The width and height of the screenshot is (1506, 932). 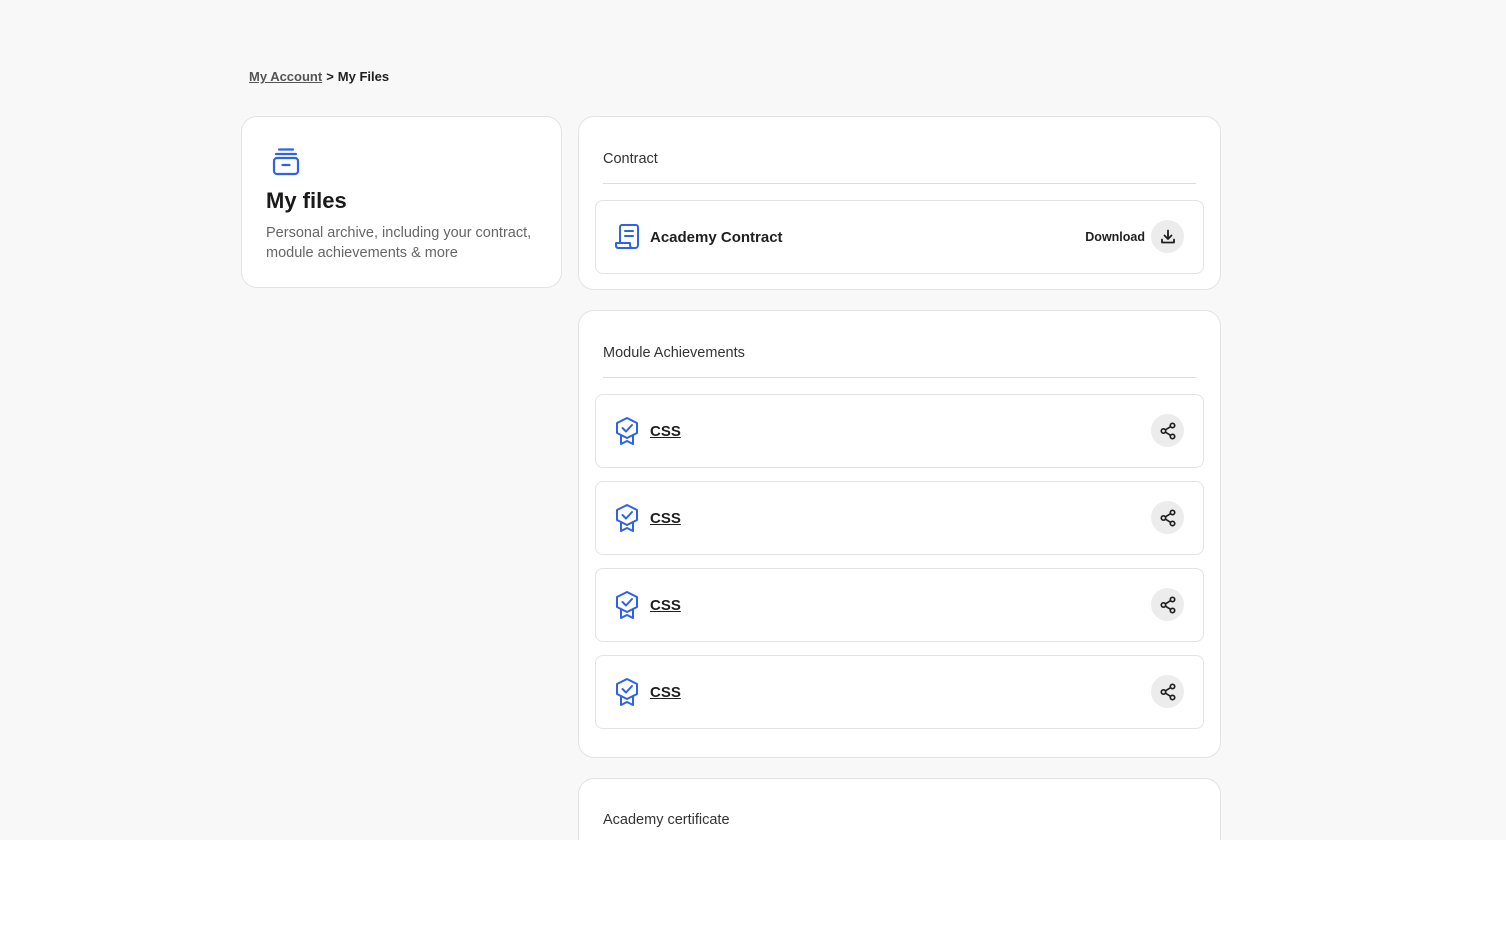 What do you see at coordinates (306, 200) in the screenshot?
I see `page-title: My files` at bounding box center [306, 200].